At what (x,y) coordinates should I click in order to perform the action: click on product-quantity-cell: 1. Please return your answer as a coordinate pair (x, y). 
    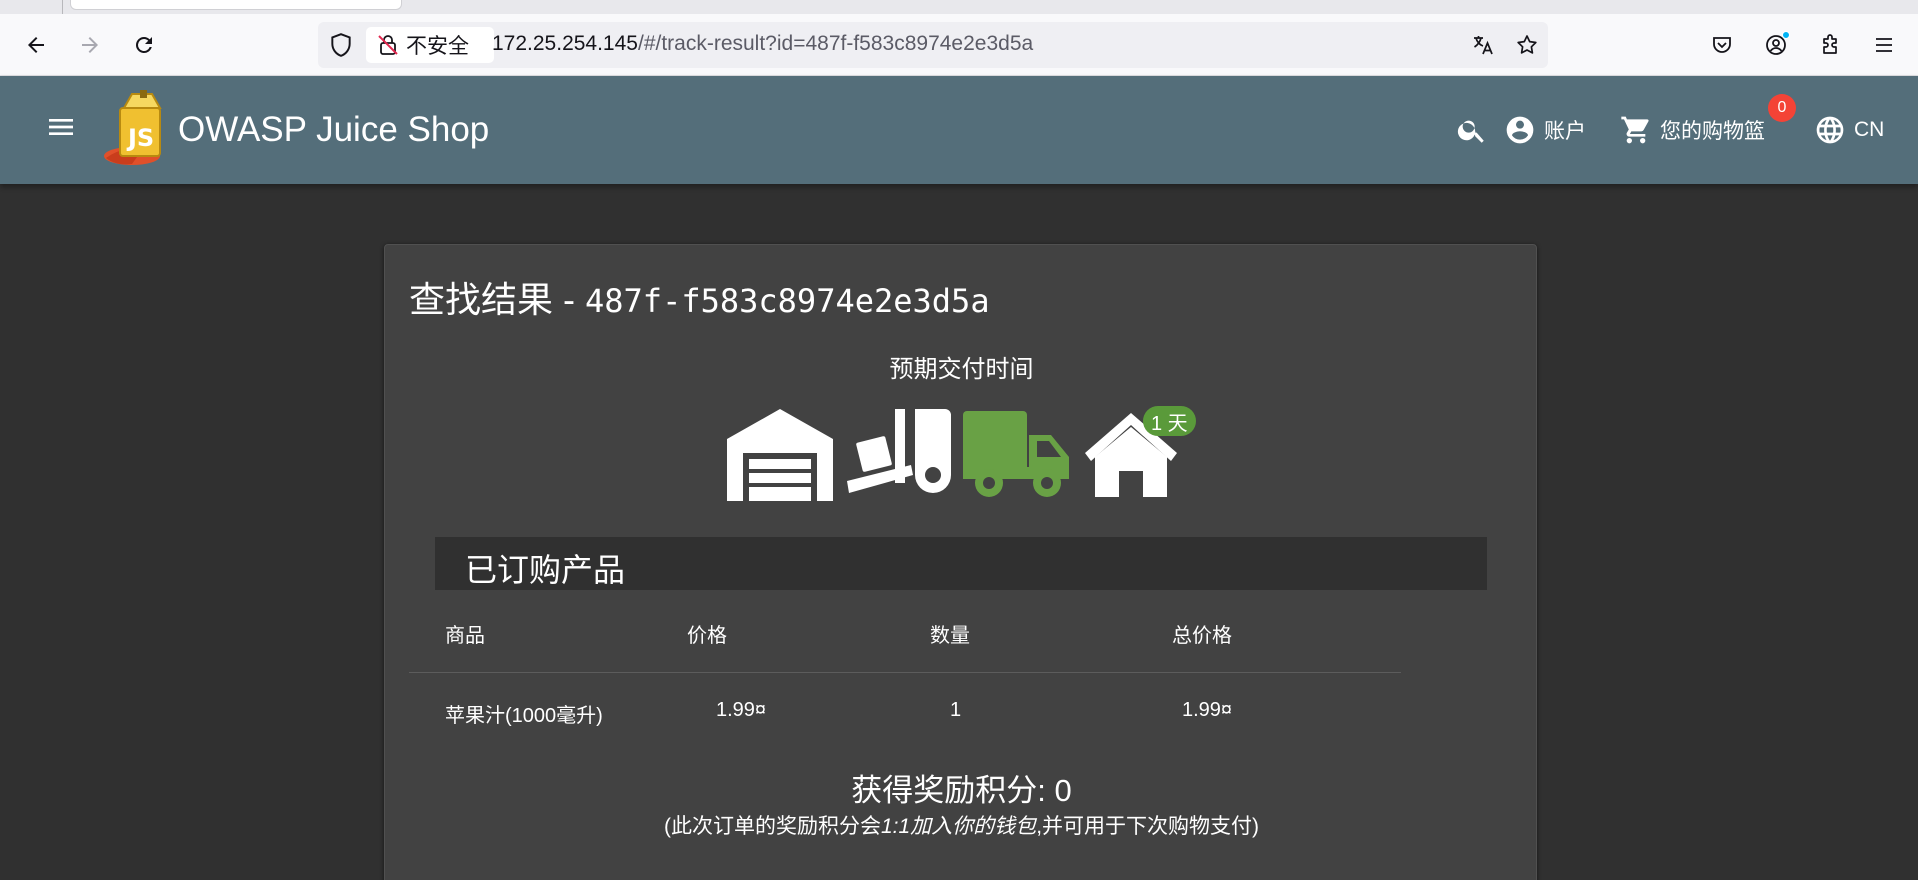
    Looking at the image, I should click on (956, 710).